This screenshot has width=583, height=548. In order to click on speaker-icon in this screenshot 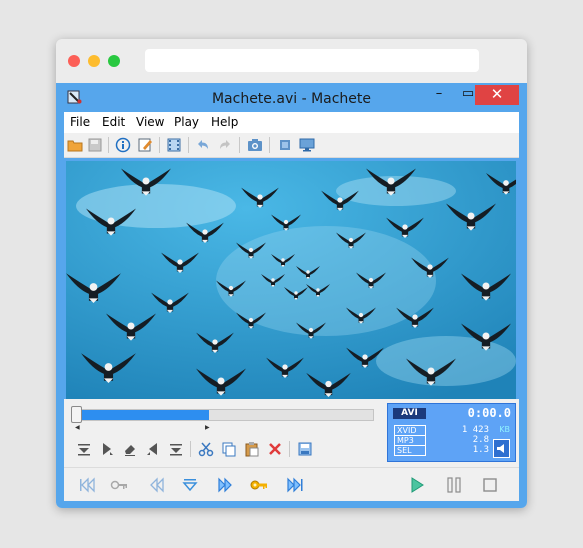, I will do `click(500, 448)`.